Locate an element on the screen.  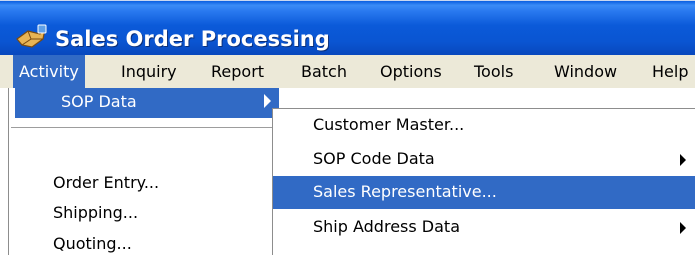
submenu-item-label: Ship Address Data is located at coordinates (386, 226).